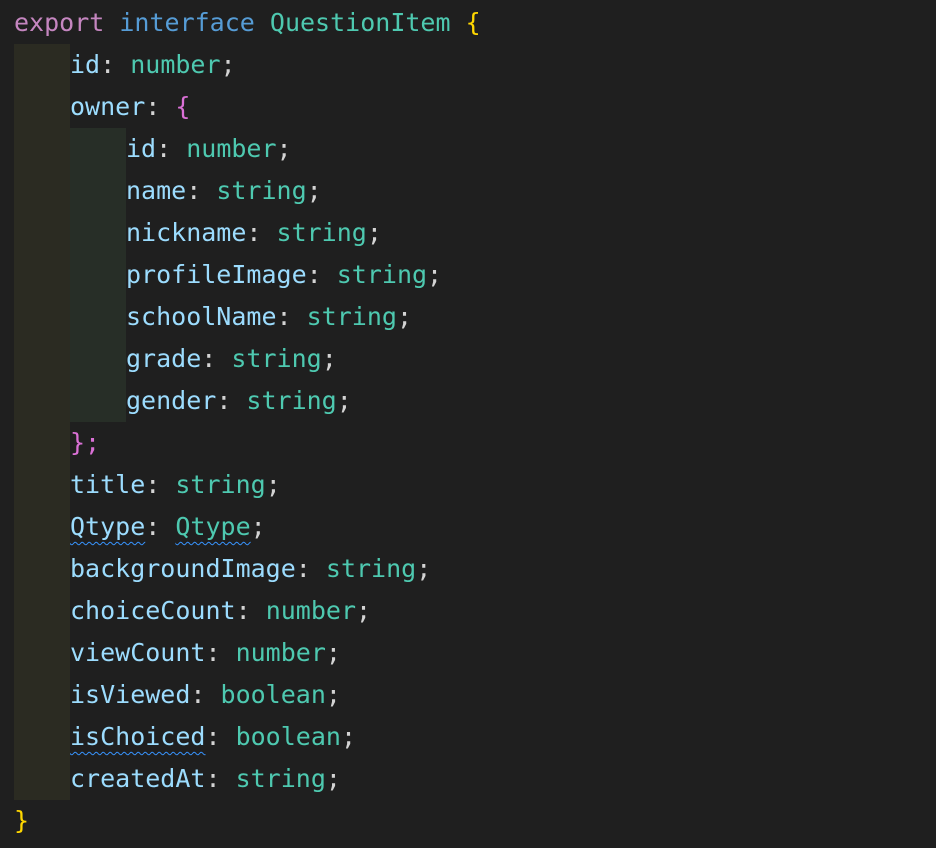  What do you see at coordinates (239, 401) in the screenshot?
I see `code-line-owner-gender: gender: string;` at bounding box center [239, 401].